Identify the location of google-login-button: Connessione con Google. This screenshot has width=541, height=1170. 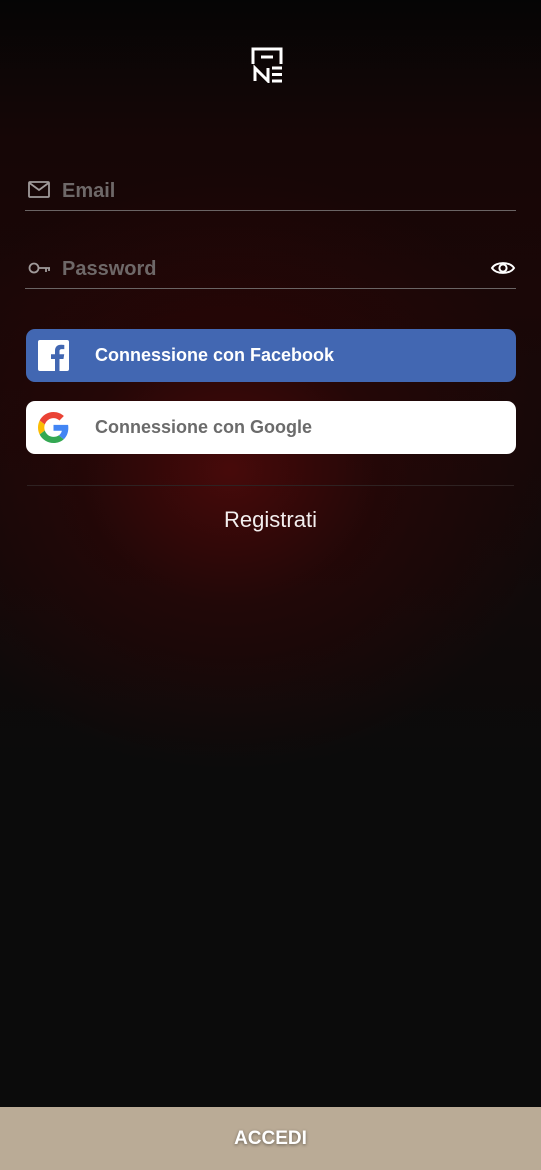
(271, 427).